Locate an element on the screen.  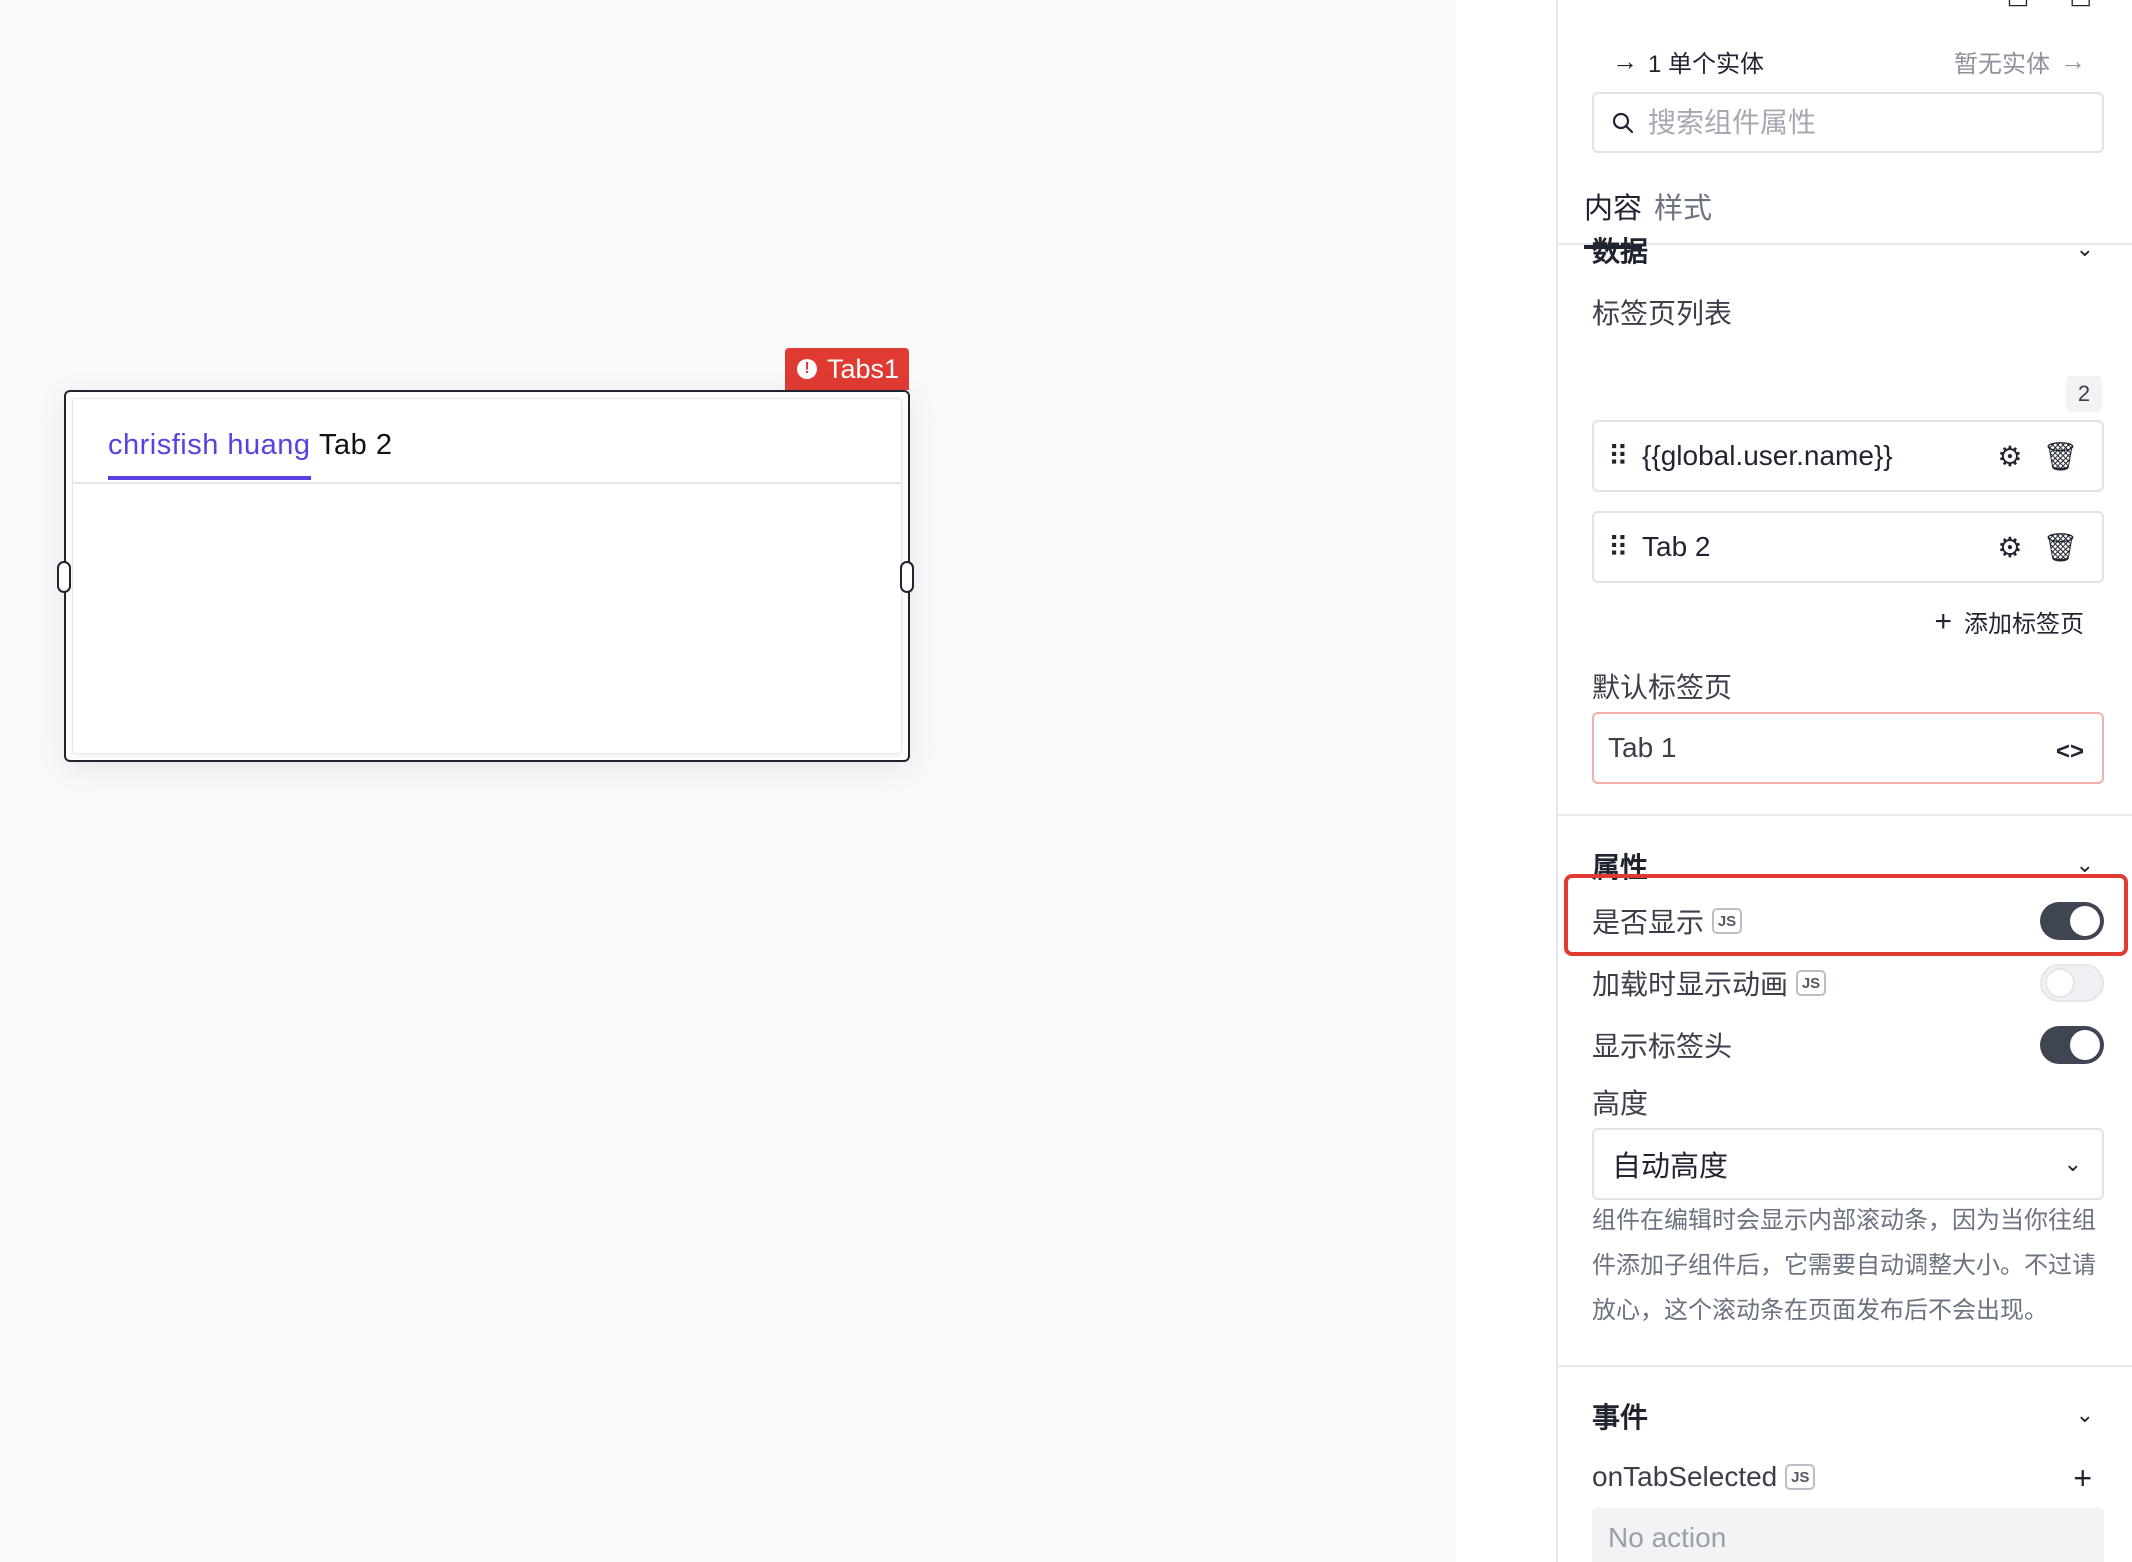
height-select: 自动高度 ⌄ is located at coordinates (1848, 1164).